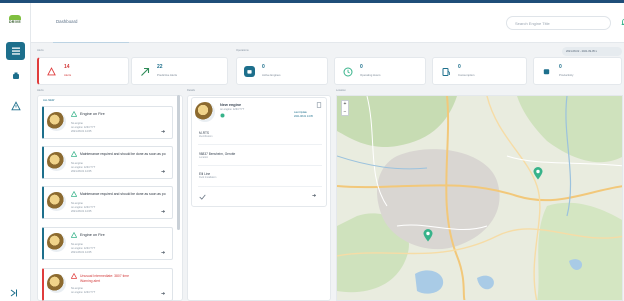  I want to click on productivity-icon, so click(546, 71).